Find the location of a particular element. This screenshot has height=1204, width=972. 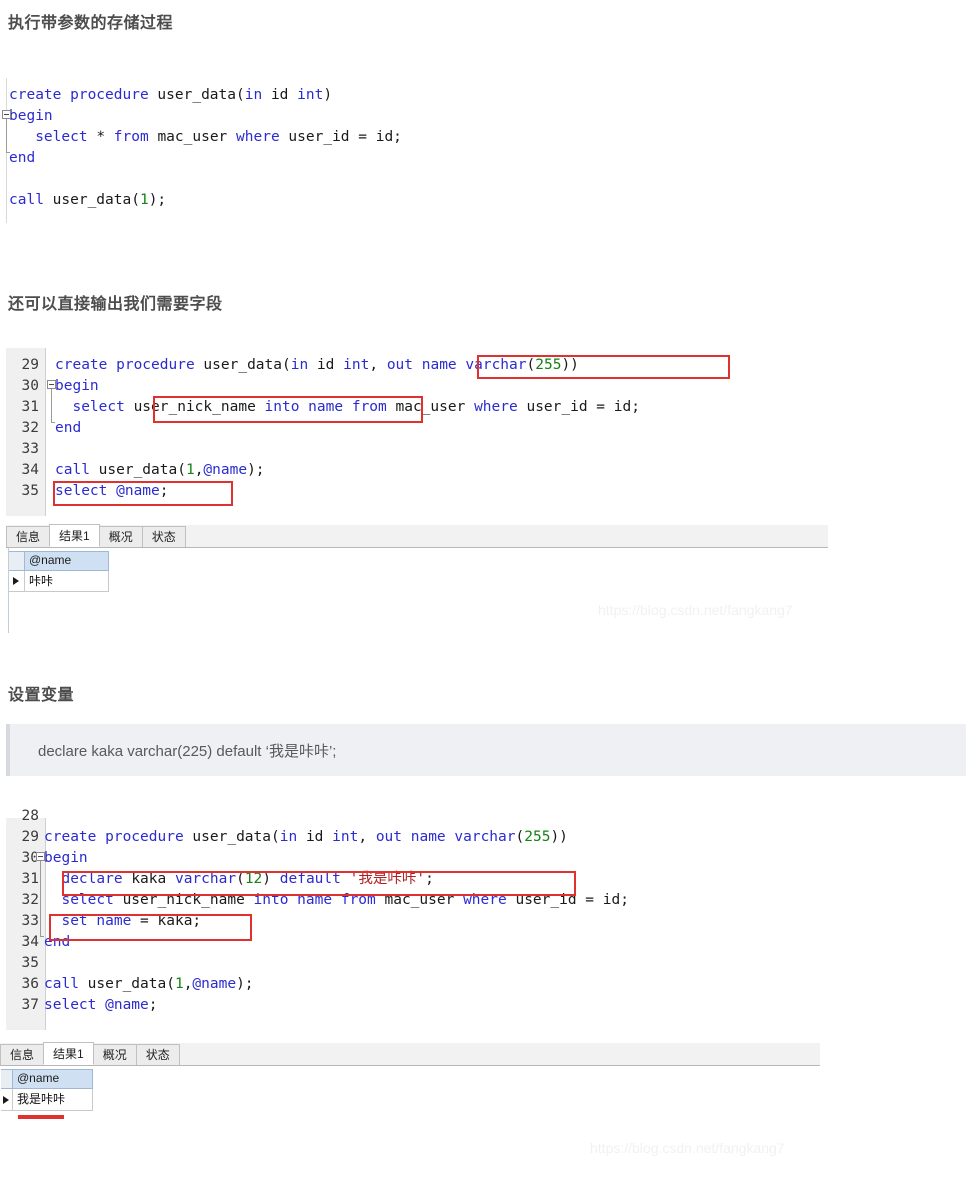

code-line: set name = kaka; is located at coordinates (131, 921).